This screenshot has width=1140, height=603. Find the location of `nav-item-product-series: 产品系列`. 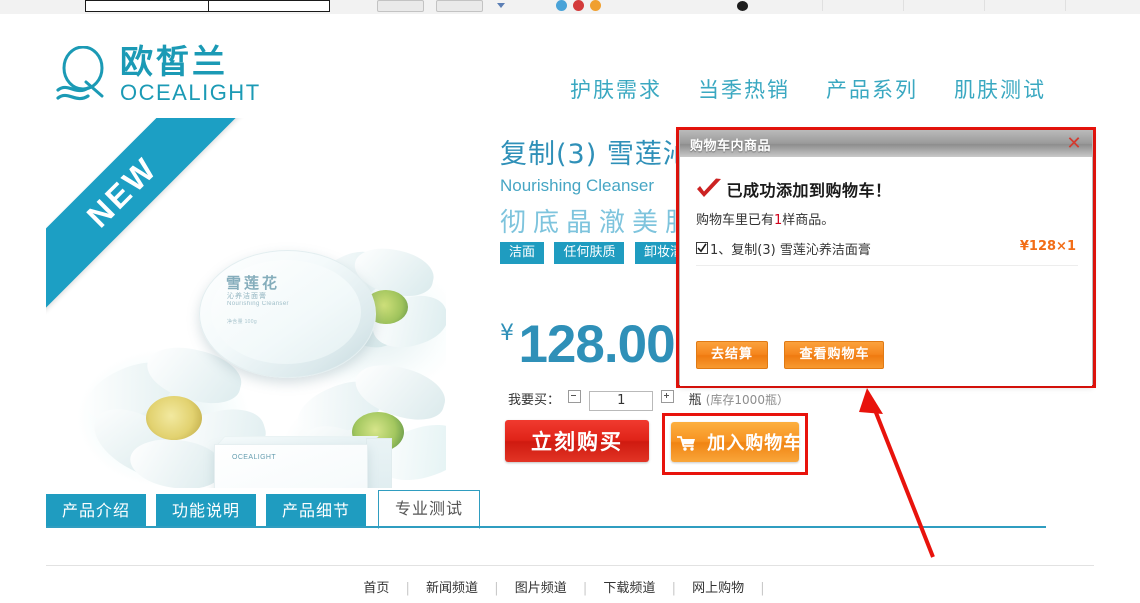

nav-item-product-series: 产品系列 is located at coordinates (872, 89).